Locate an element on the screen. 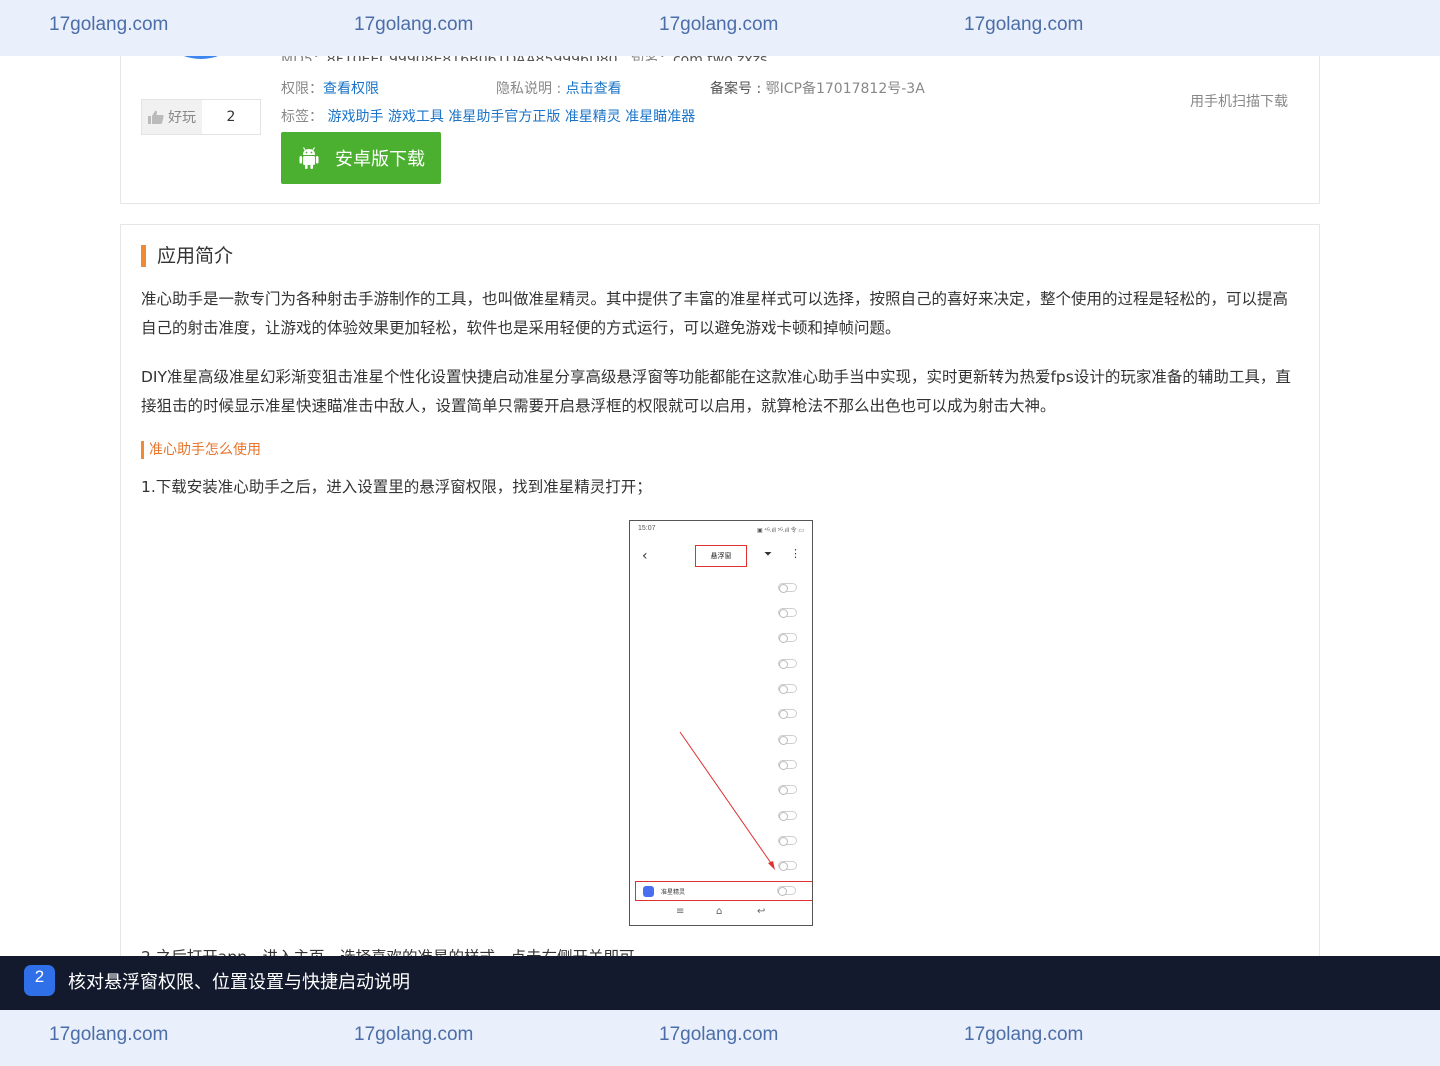 This screenshot has height=1066, width=1440. privacy-label: 隐私说明 : is located at coordinates (531, 89).